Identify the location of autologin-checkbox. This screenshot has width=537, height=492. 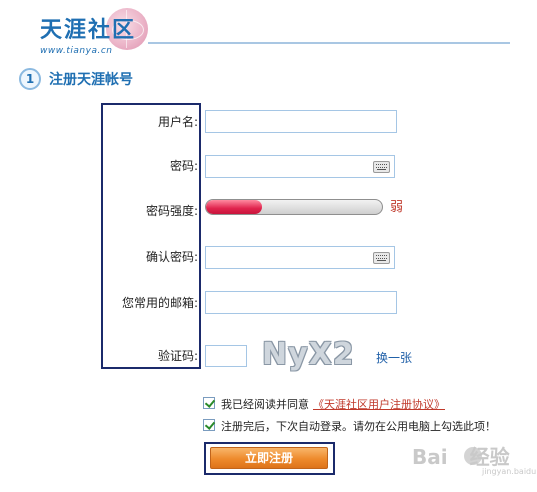
(209, 425).